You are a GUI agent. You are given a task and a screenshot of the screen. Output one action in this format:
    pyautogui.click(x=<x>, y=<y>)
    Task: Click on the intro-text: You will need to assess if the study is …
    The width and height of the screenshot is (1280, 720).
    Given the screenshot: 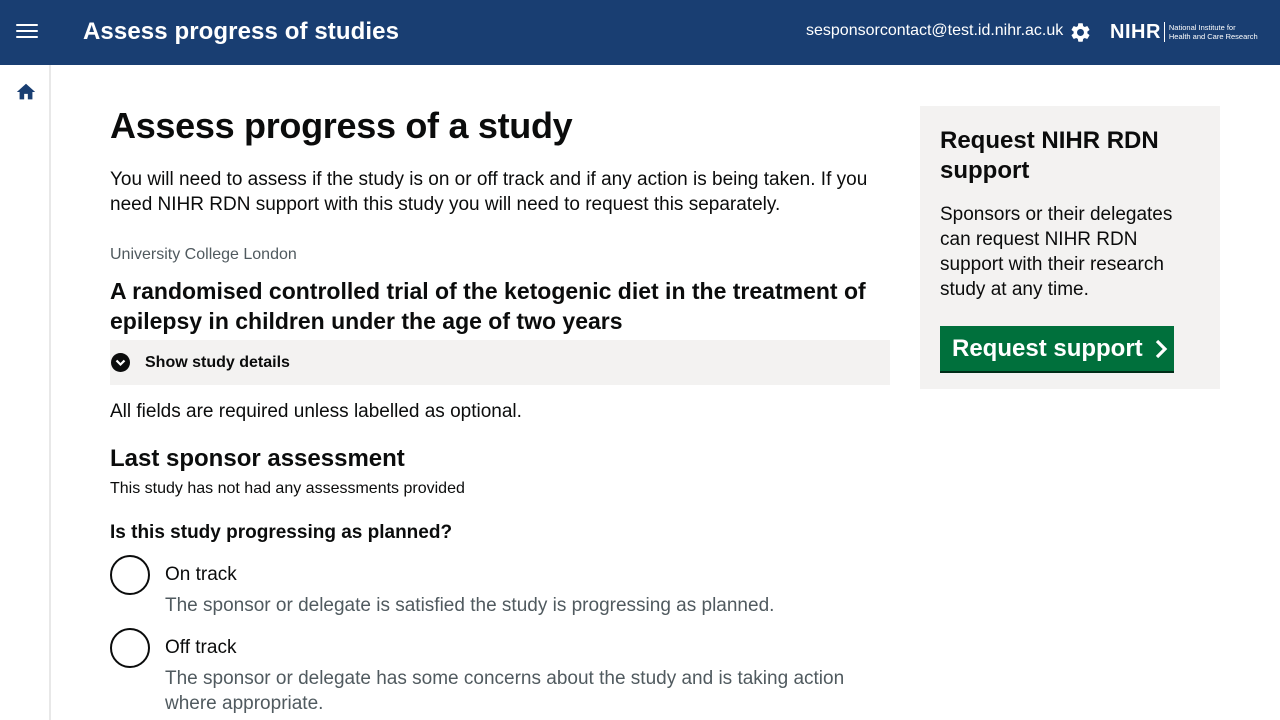 What is the action you would take?
    pyautogui.click(x=489, y=192)
    